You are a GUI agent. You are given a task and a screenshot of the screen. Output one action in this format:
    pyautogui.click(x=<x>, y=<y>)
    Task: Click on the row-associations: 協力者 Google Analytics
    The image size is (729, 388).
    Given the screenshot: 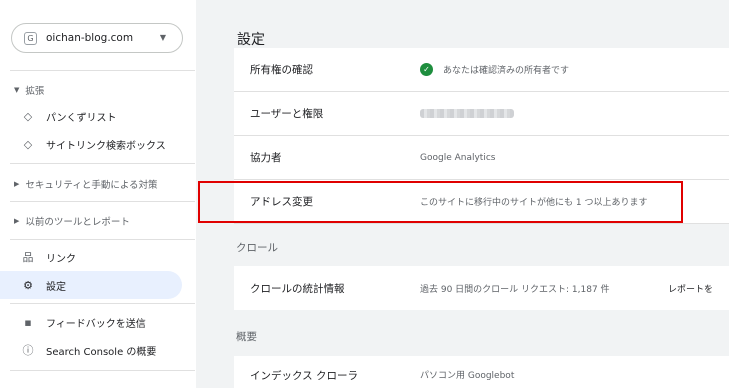 What is the action you would take?
    pyautogui.click(x=481, y=158)
    